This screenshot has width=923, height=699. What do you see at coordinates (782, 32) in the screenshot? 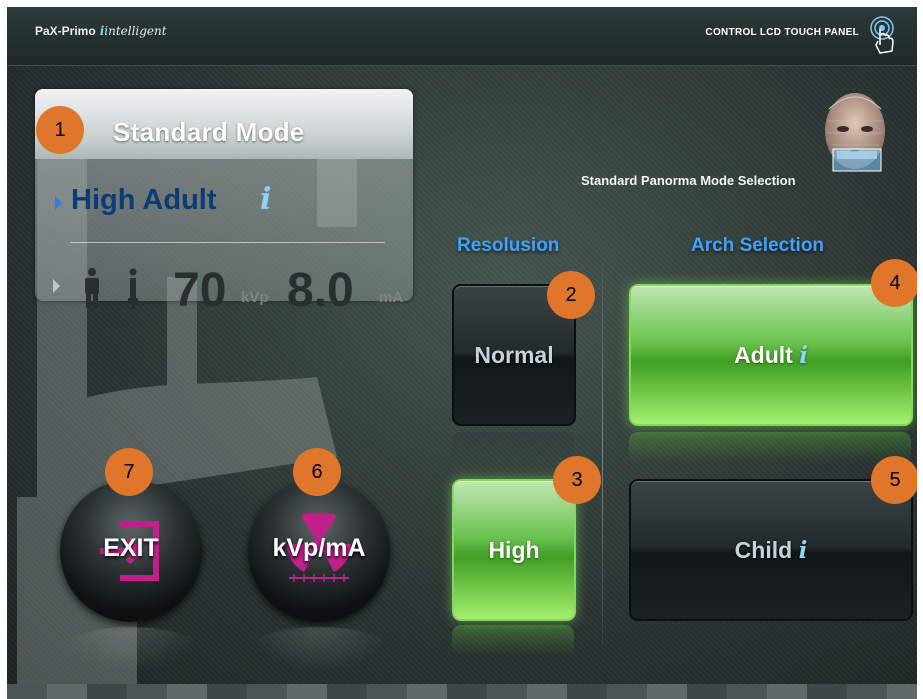
I see `panel-title: CONTROL LCD TOUCH PANEL` at bounding box center [782, 32].